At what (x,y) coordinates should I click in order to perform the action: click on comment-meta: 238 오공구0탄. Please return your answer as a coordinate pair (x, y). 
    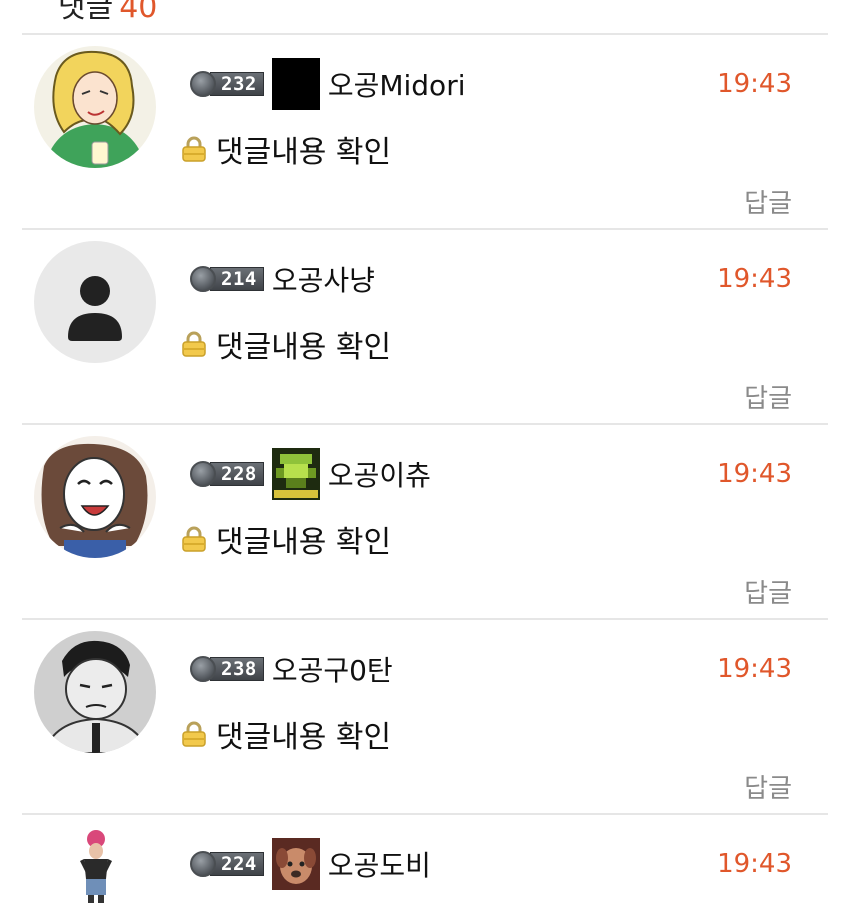
    Looking at the image, I should click on (291, 669).